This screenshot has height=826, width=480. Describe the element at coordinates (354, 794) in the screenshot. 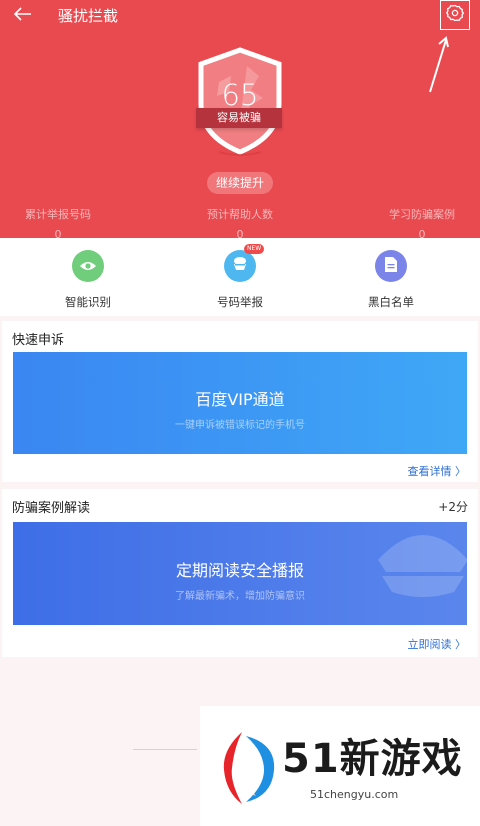

I see `watermark-url: 51chengyu.com` at that location.